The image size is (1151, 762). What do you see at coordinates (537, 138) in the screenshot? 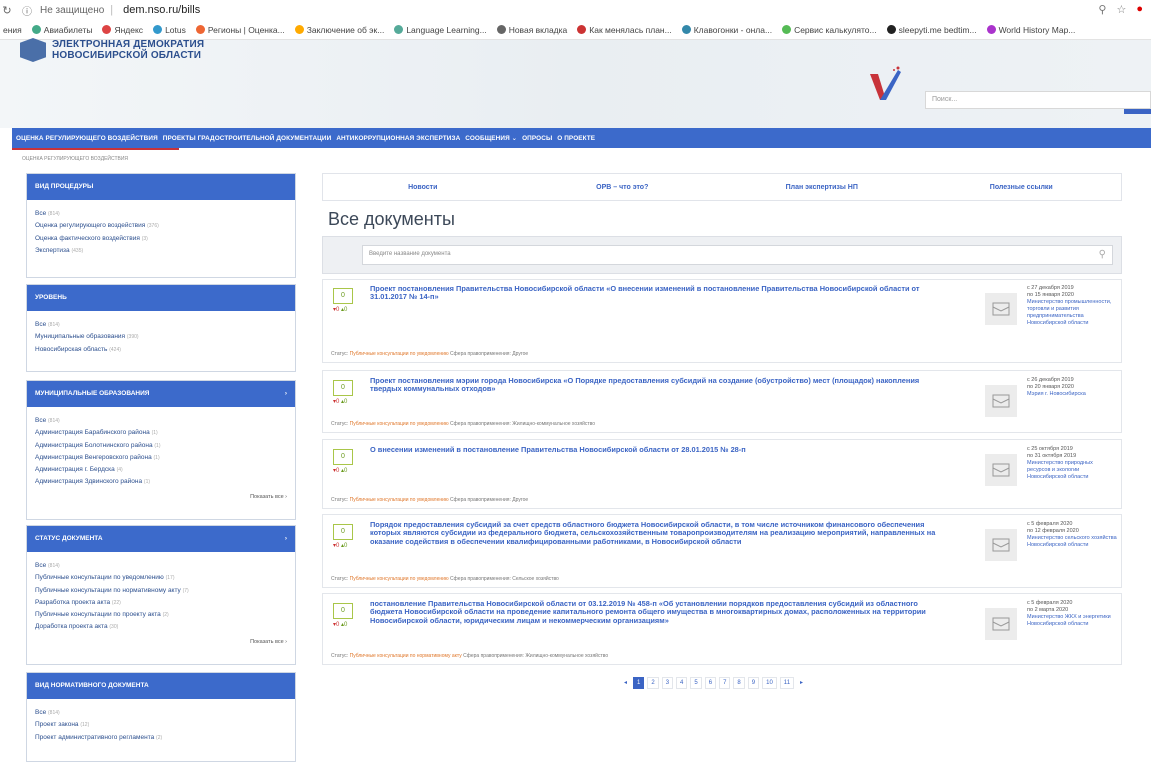
I see `nav-item: ОПРОСЫ` at bounding box center [537, 138].